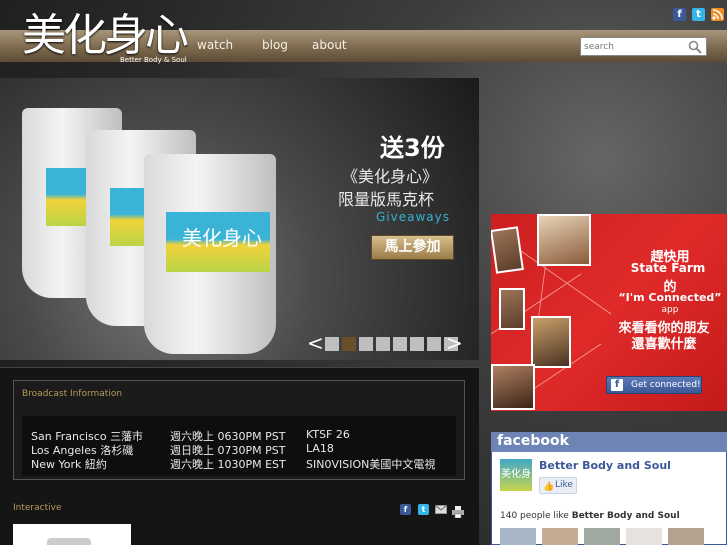 This screenshot has width=727, height=545. I want to click on slider-next-icon: >, so click(454, 343).